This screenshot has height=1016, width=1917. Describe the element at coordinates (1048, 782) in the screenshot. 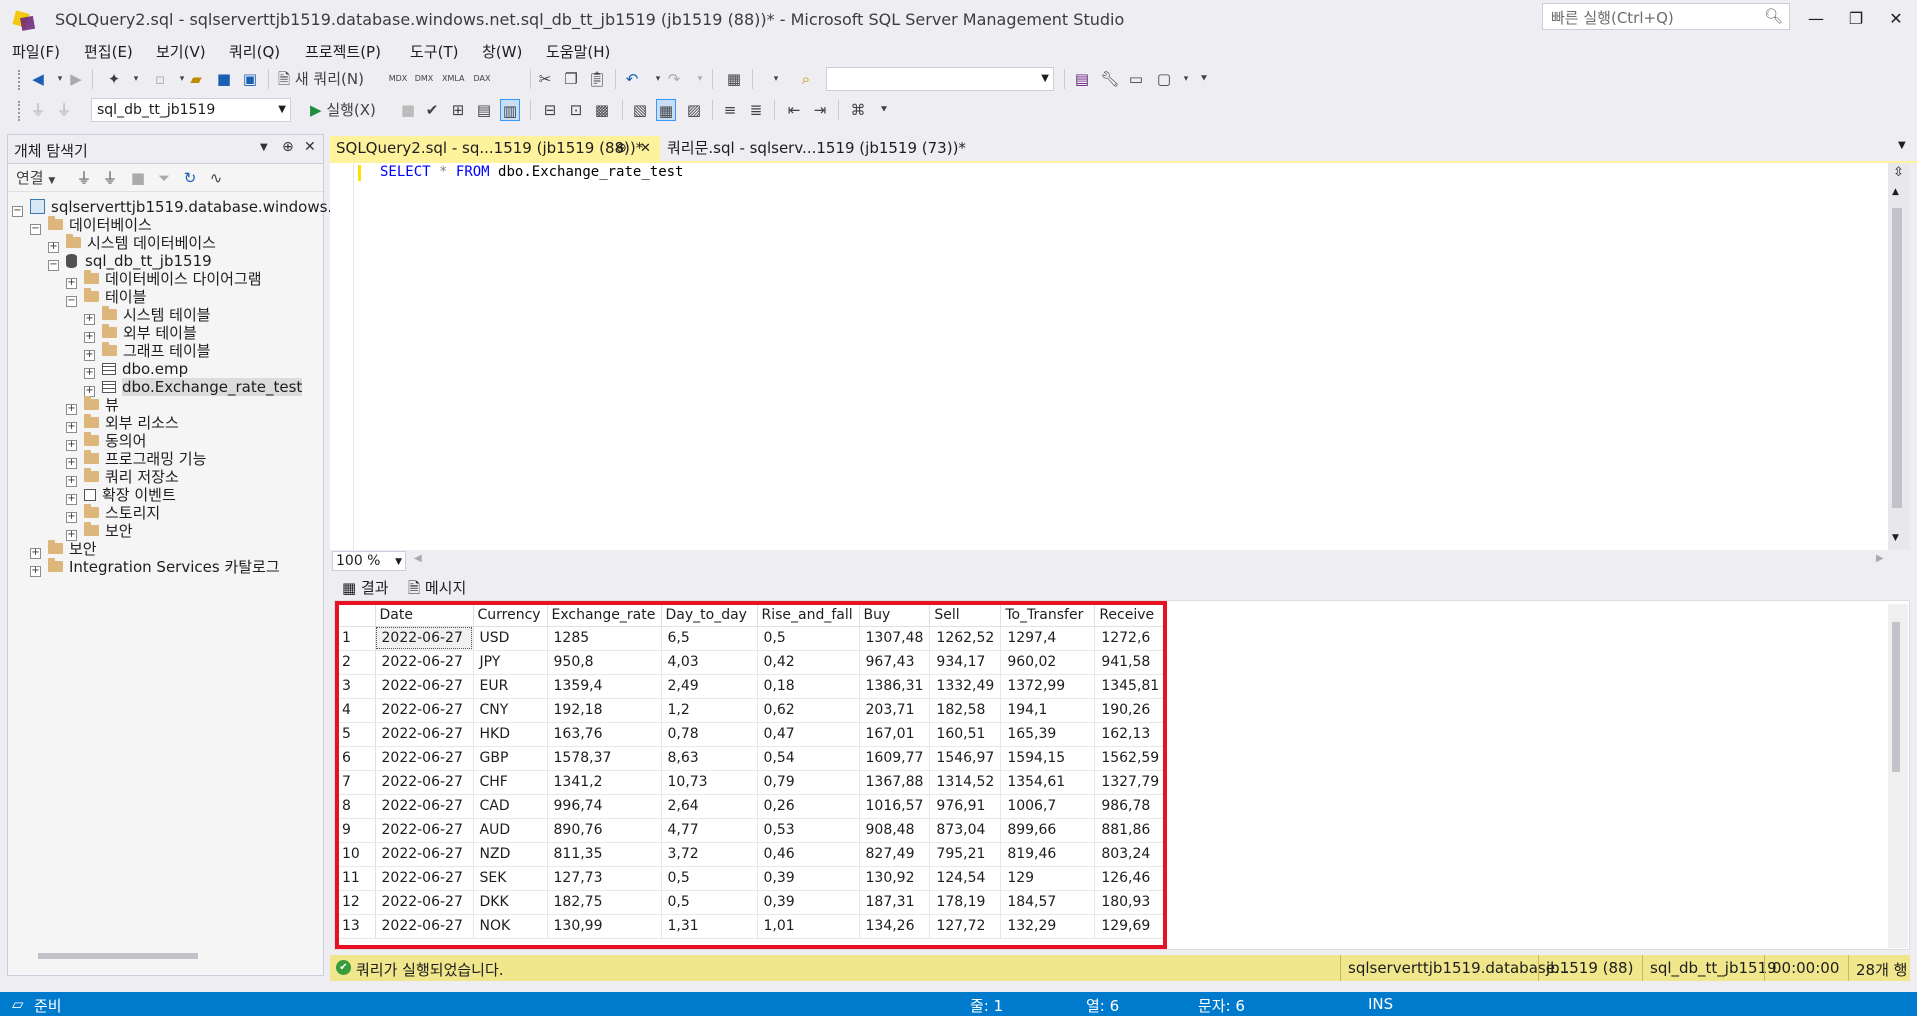

I see `grid-cell: 1354,61` at that location.